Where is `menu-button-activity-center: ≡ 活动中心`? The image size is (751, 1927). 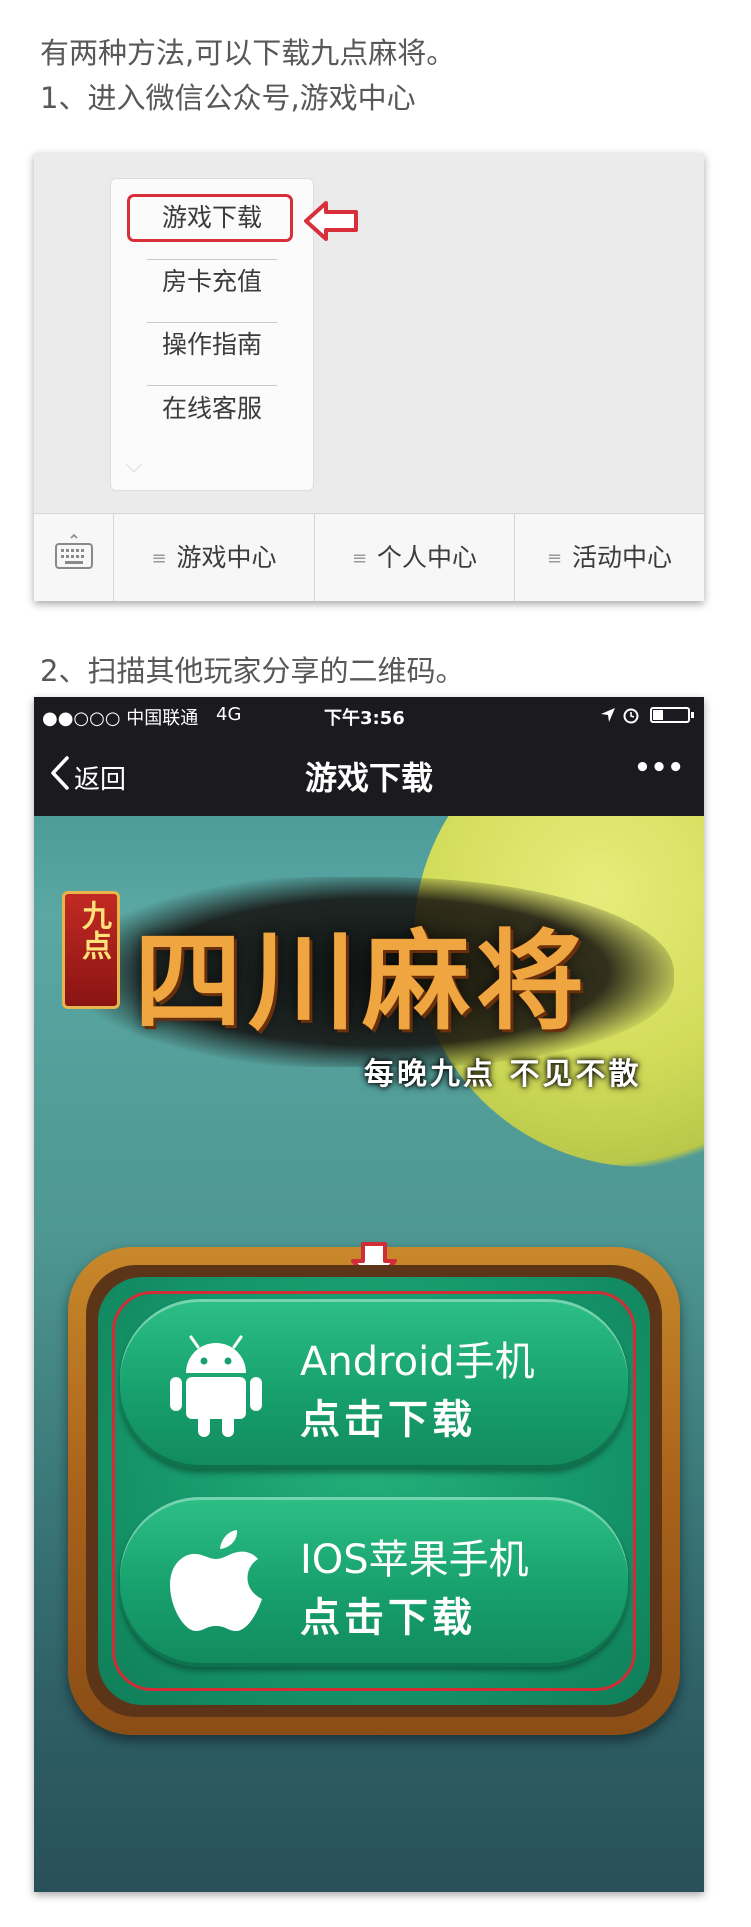 menu-button-activity-center: ≡ 活动中心 is located at coordinates (609, 557).